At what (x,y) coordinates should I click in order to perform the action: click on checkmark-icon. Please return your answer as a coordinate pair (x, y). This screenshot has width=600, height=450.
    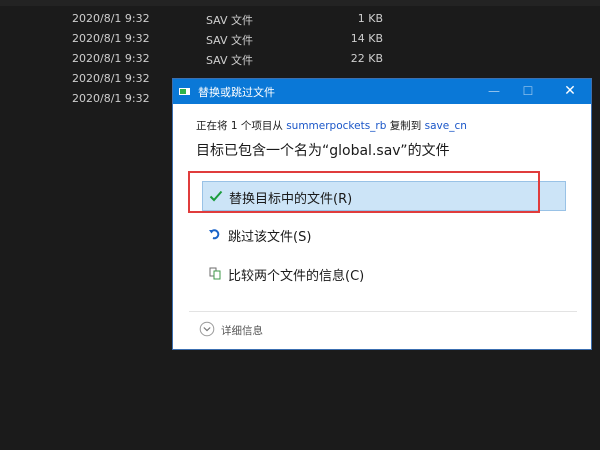
    Looking at the image, I should click on (216, 196).